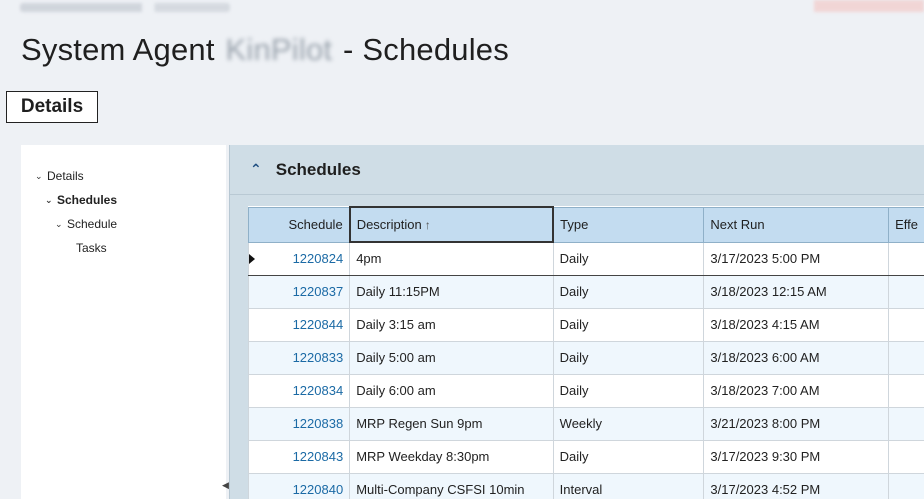 This screenshot has width=924, height=499. Describe the element at coordinates (628, 224) in the screenshot. I see `column-header-type: Type` at that location.